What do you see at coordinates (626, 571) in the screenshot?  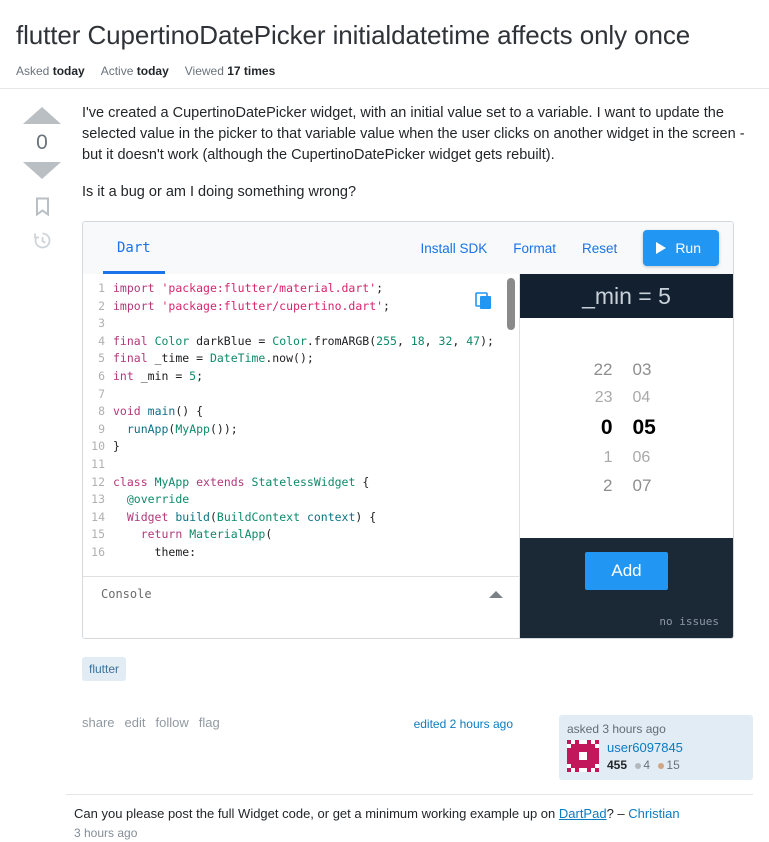 I see `add-button: Add` at bounding box center [626, 571].